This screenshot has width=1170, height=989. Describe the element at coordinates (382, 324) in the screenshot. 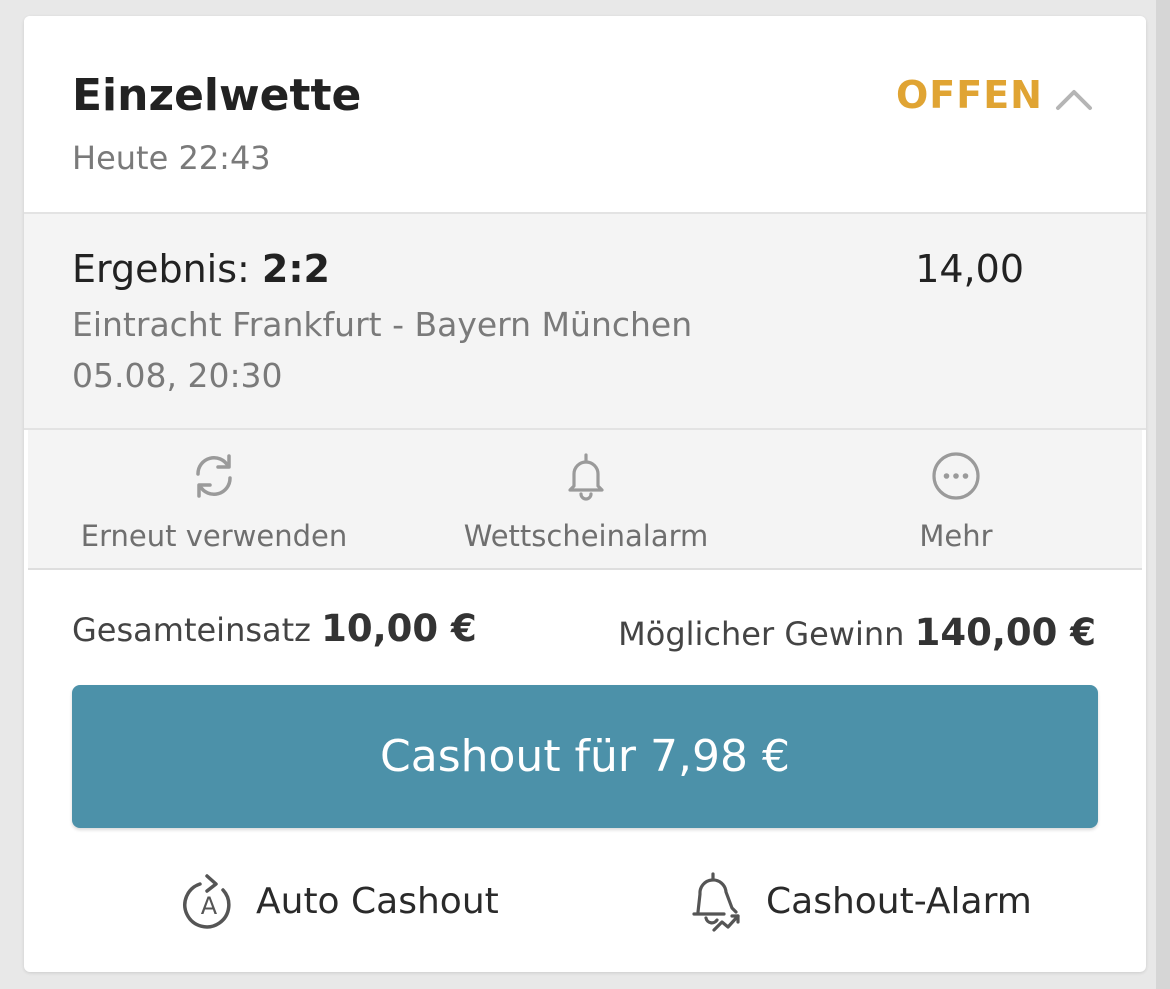

I see `event-name: Eintracht Frankfurt - Bayern München` at that location.